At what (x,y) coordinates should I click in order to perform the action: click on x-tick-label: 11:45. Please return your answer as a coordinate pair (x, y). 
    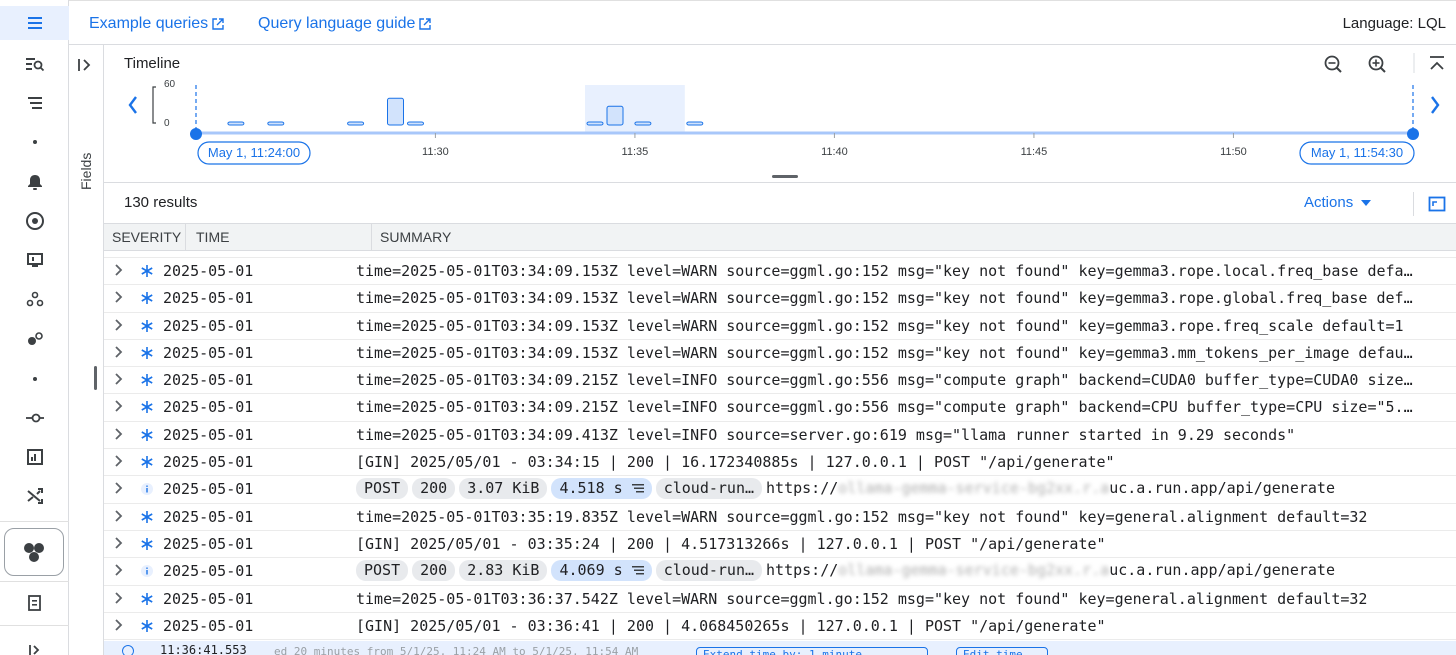
    Looking at the image, I should click on (1034, 152).